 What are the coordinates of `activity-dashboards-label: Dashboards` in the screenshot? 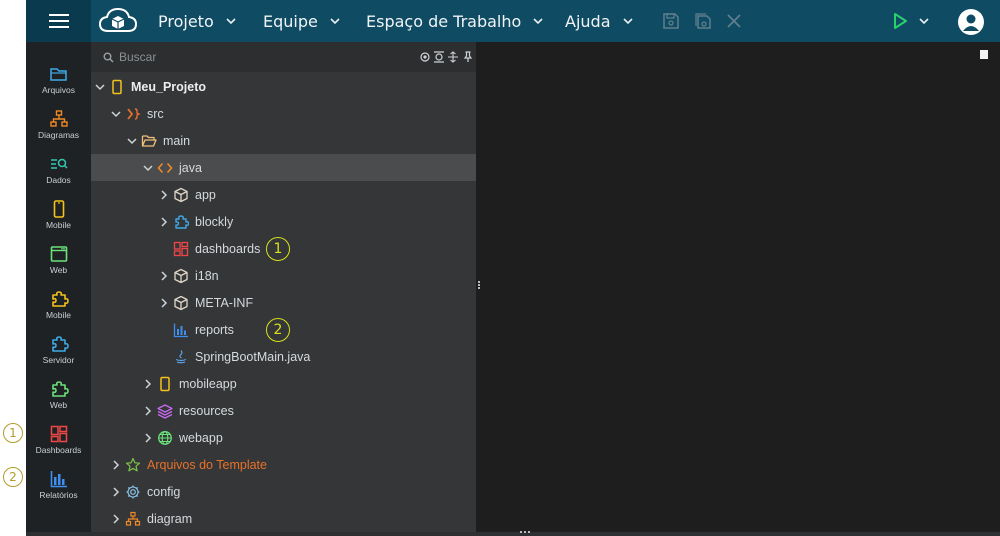 It's located at (58, 450).